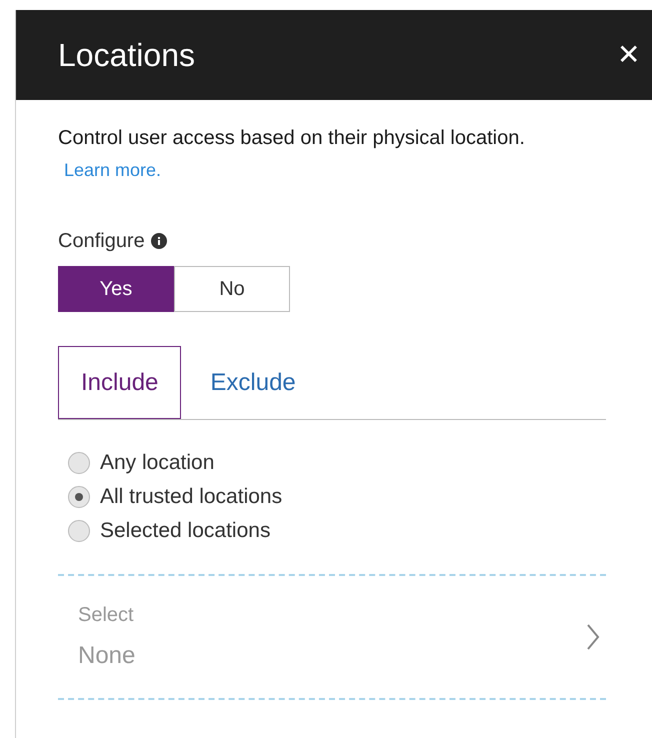 The width and height of the screenshot is (652, 738). What do you see at coordinates (106, 615) in the screenshot?
I see `selector-label: Select` at bounding box center [106, 615].